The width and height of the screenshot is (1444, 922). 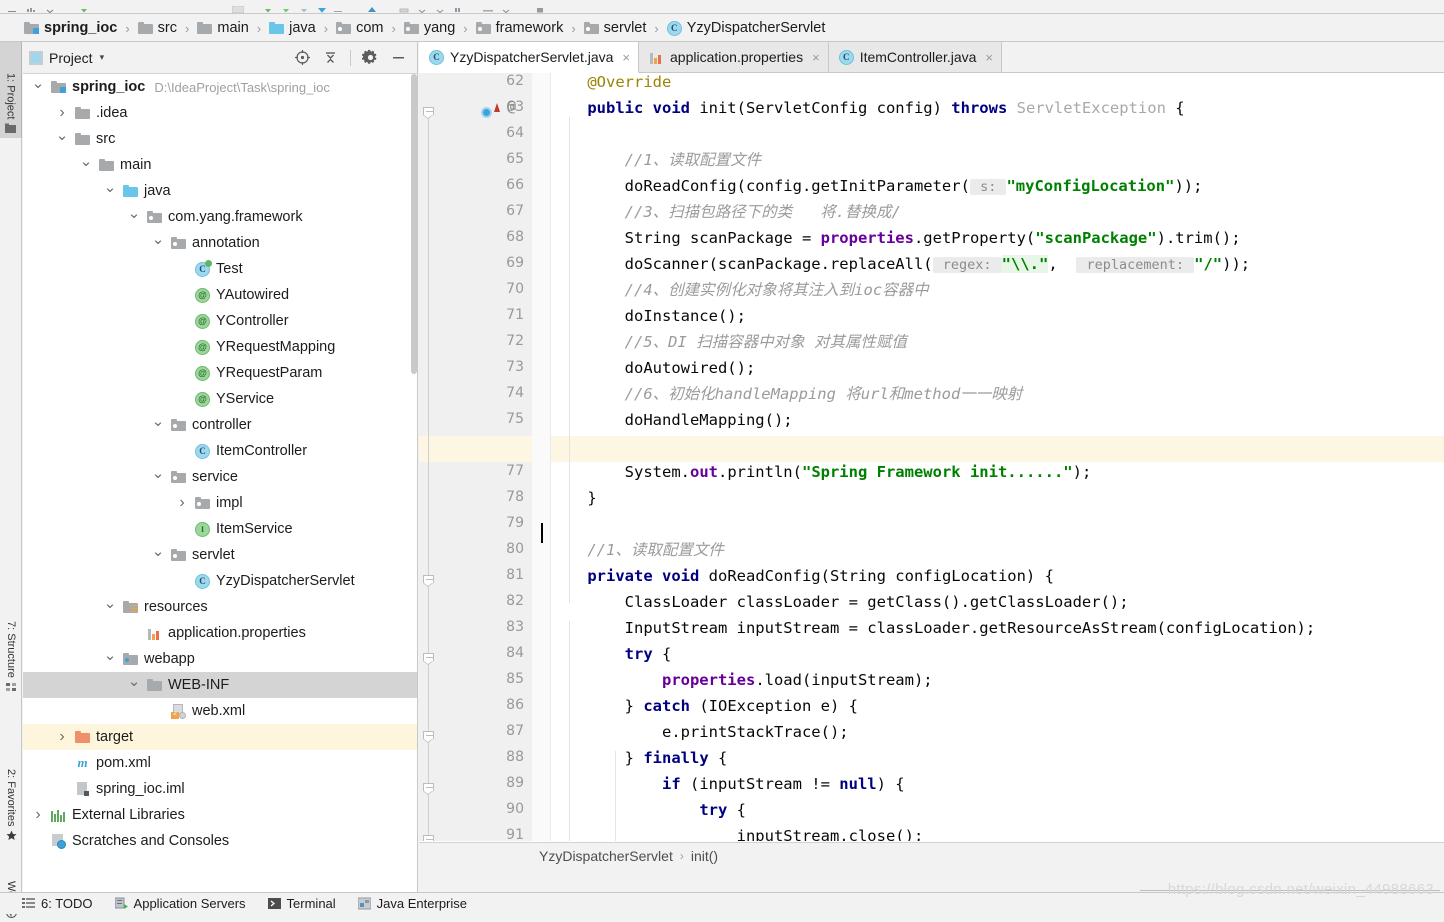 I want to click on search-everywhere-icon, so click(x=372, y=9).